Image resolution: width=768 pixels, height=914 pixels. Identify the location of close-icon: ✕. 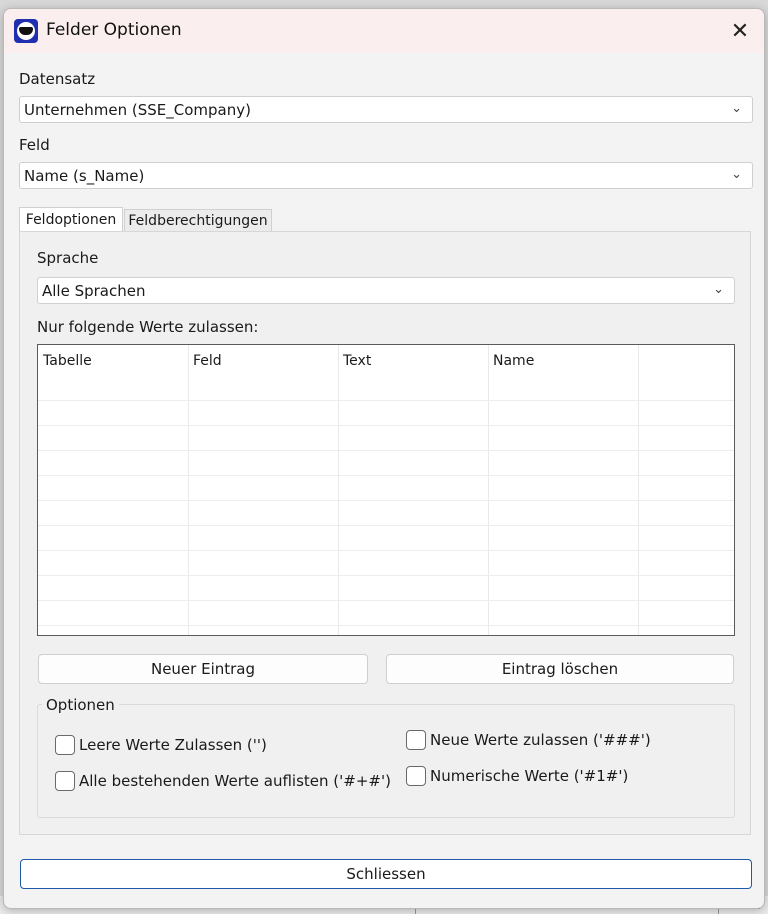
(740, 31).